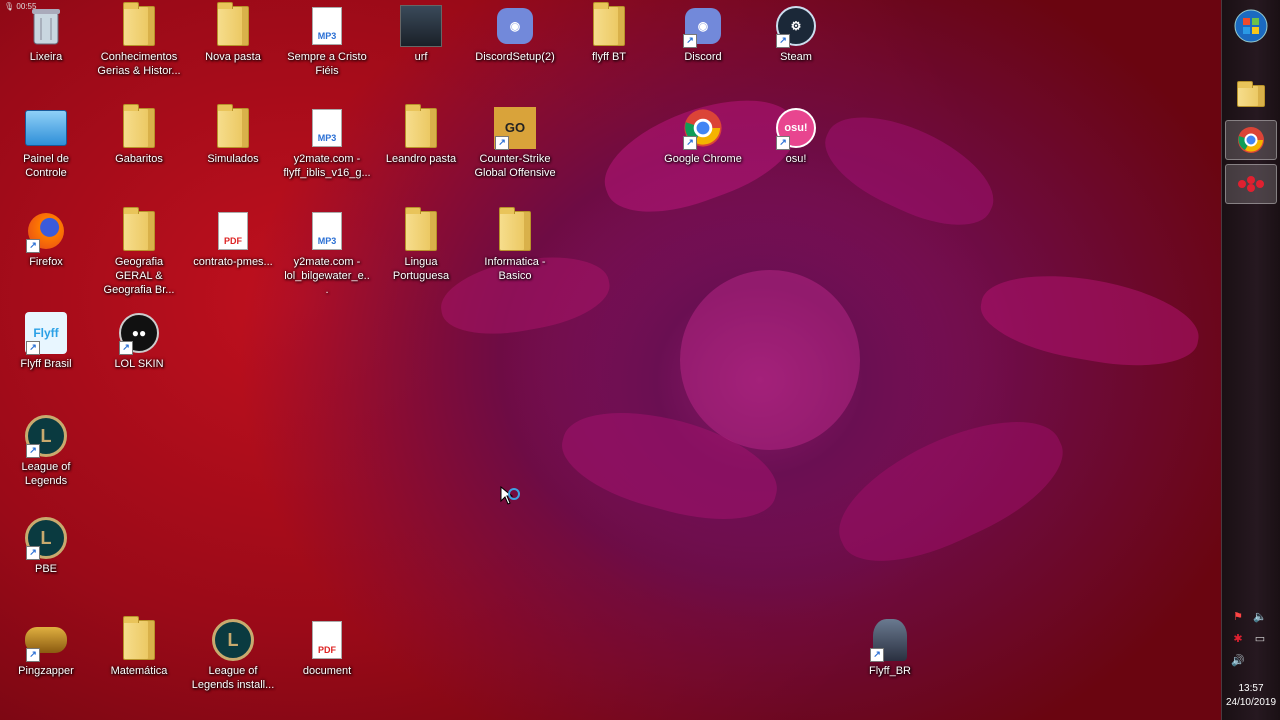 The width and height of the screenshot is (1280, 720). What do you see at coordinates (515, 141) in the screenshot?
I see `counter-strike-shortcut: GO ↗ Counter-Strike Global Offensive` at bounding box center [515, 141].